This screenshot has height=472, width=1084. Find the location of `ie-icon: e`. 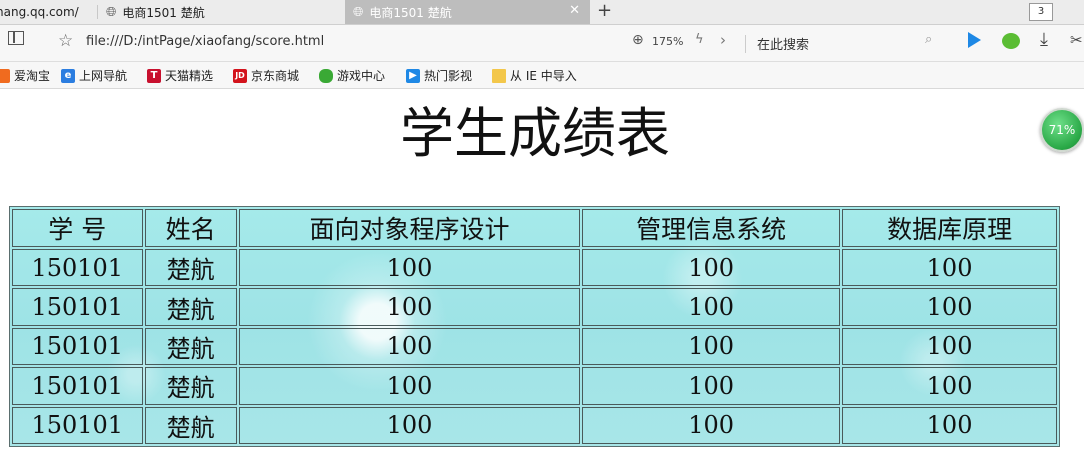

ie-icon: e is located at coordinates (68, 75).